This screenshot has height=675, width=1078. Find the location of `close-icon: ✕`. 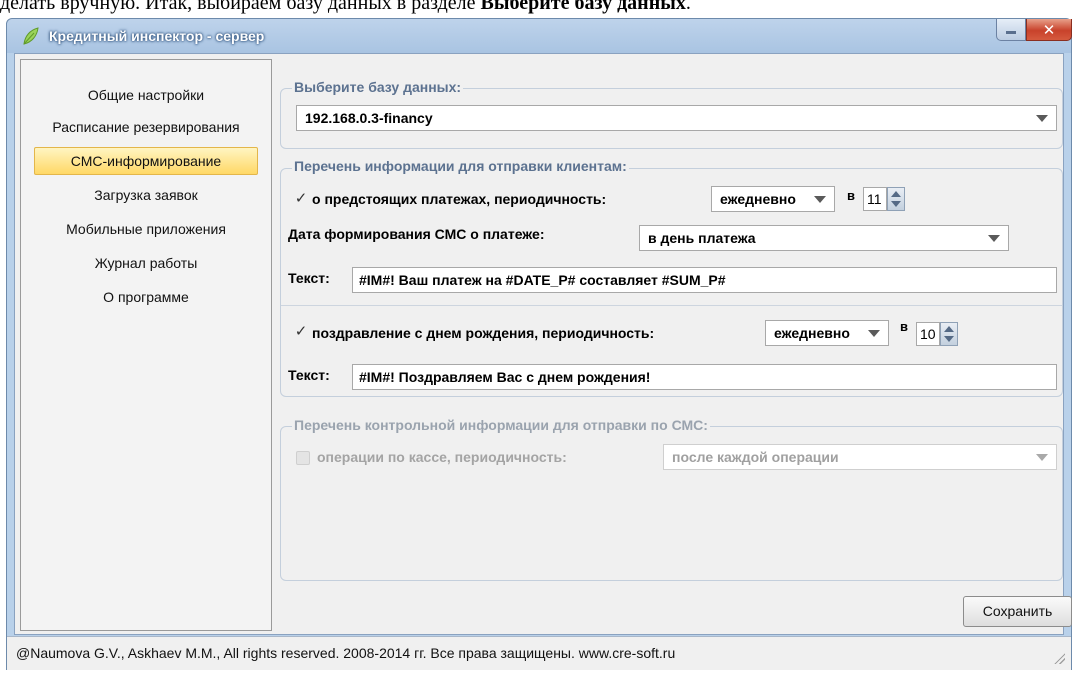

close-icon: ✕ is located at coordinates (1049, 30).